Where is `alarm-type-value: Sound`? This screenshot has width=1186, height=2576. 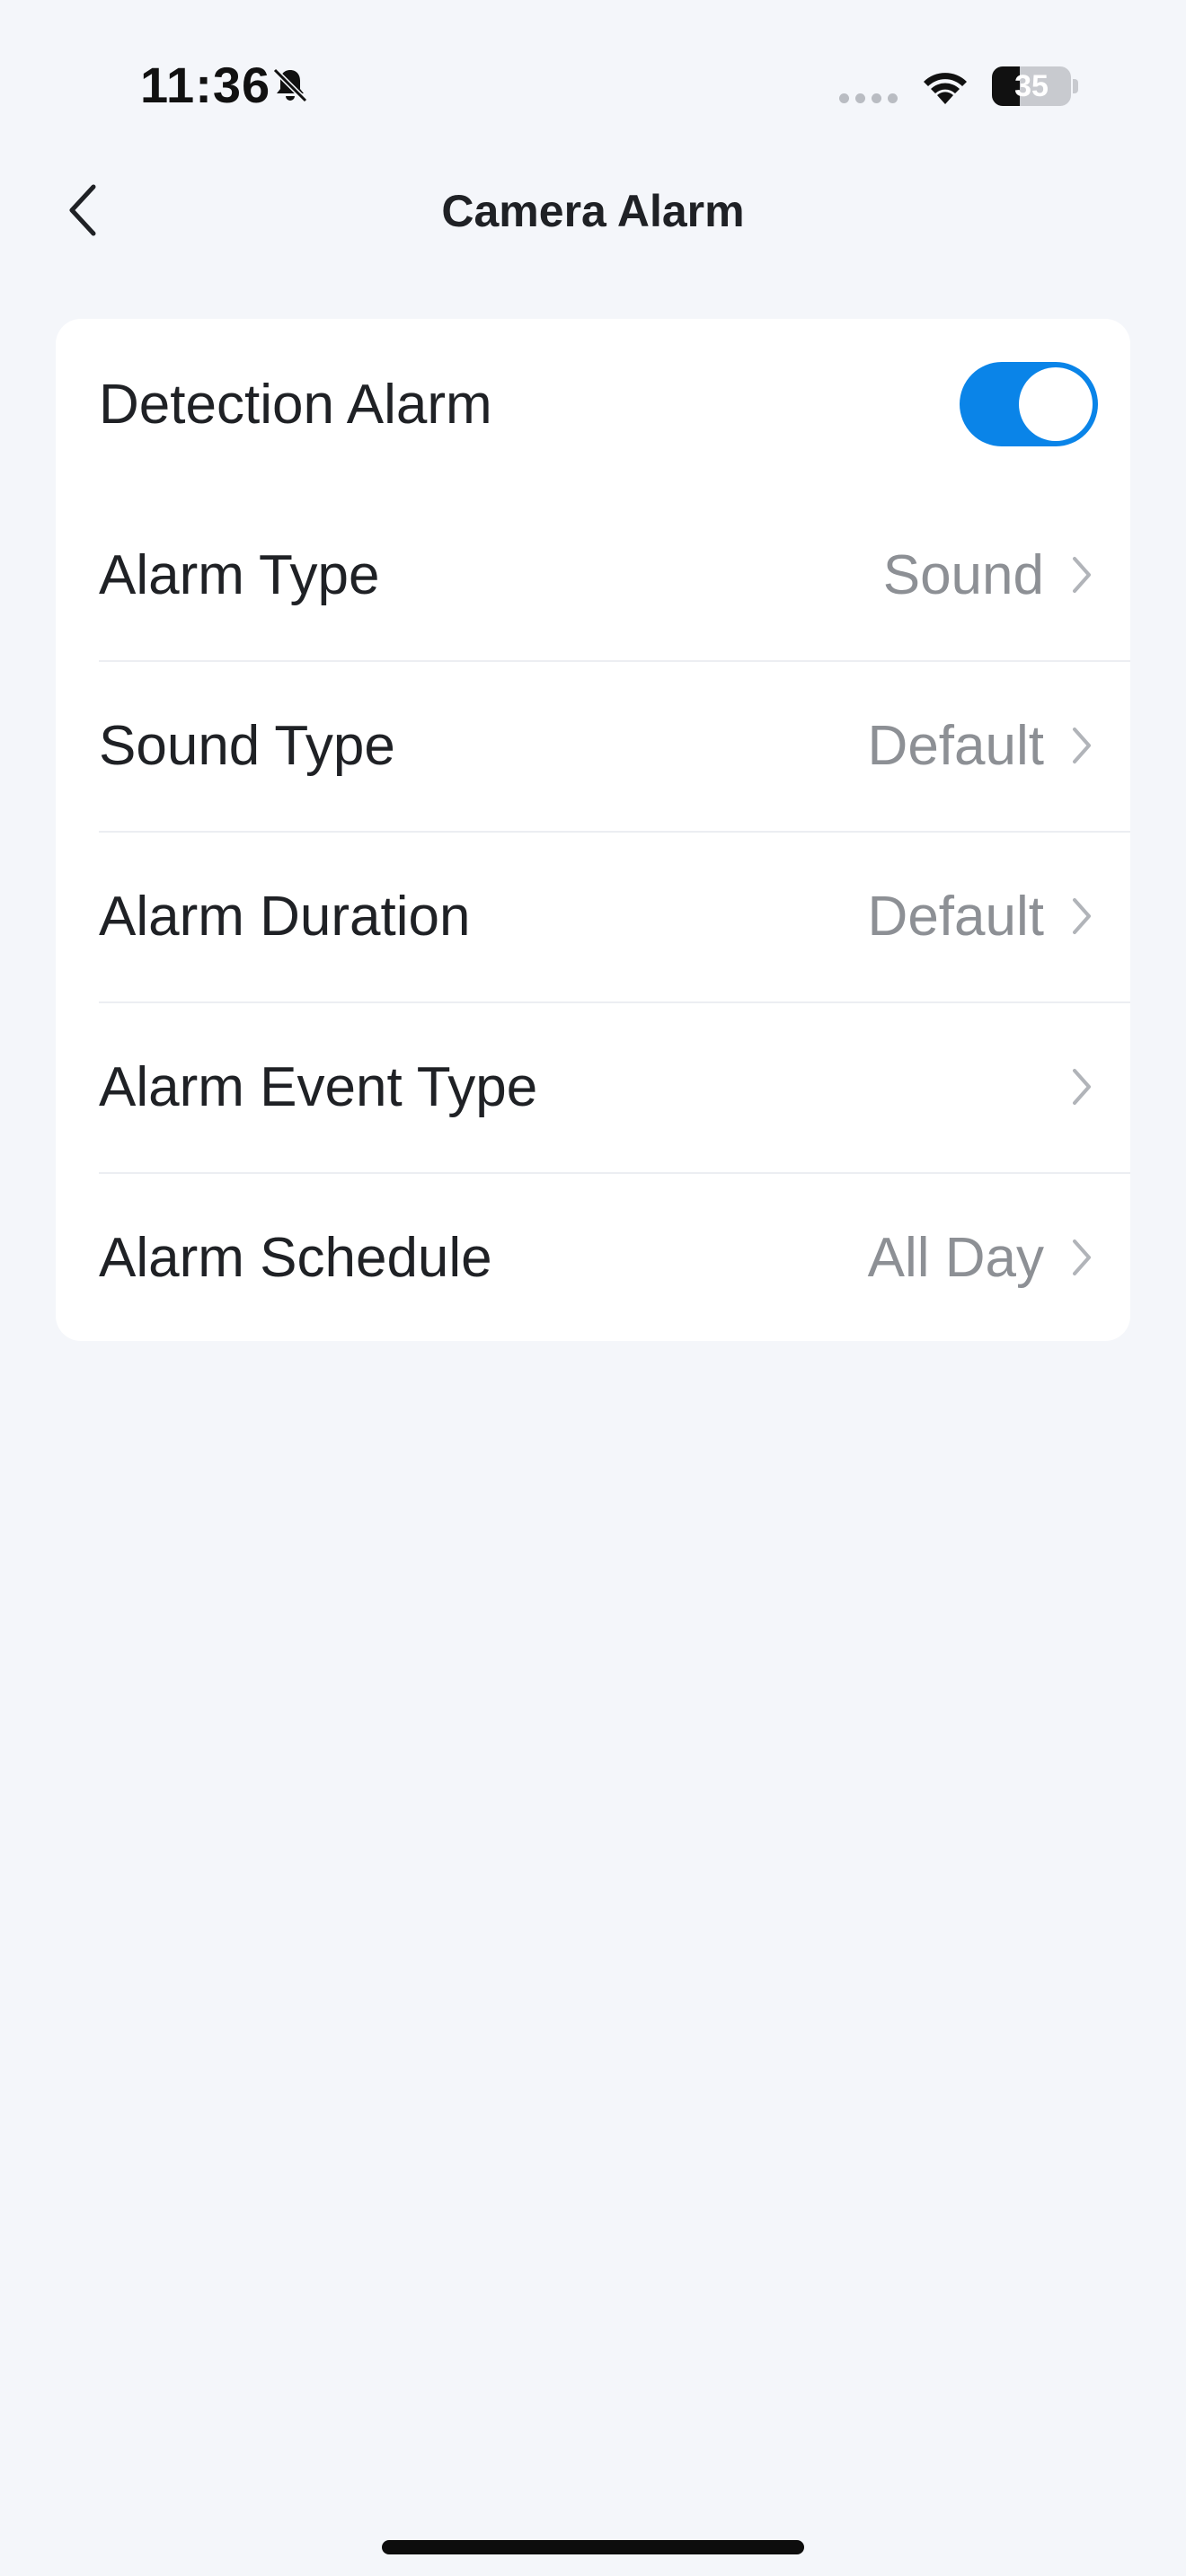 alarm-type-value: Sound is located at coordinates (963, 574).